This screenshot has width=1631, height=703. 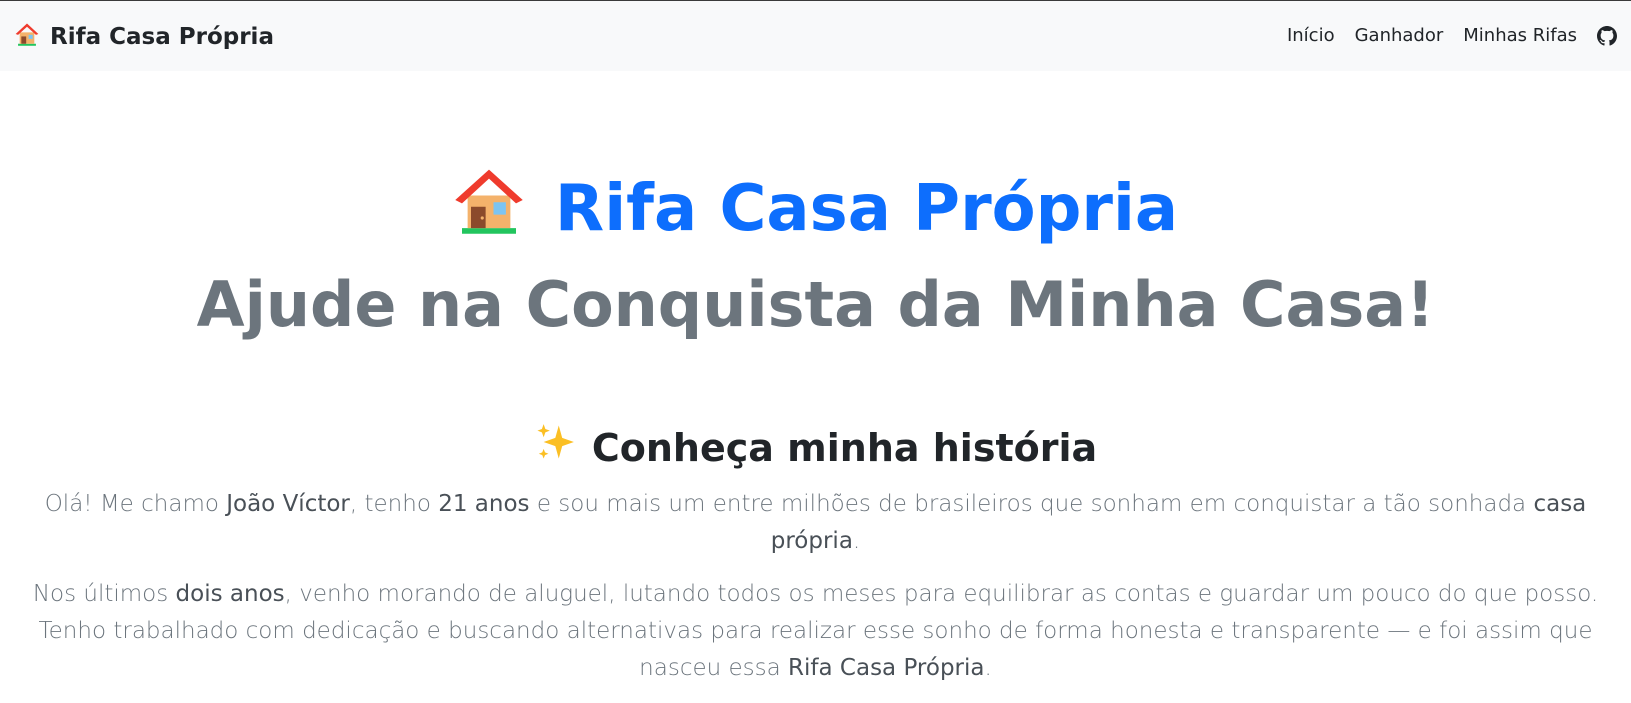 I want to click on nav-links: Início Ganhador Minhas Rifas, so click(x=1452, y=35).